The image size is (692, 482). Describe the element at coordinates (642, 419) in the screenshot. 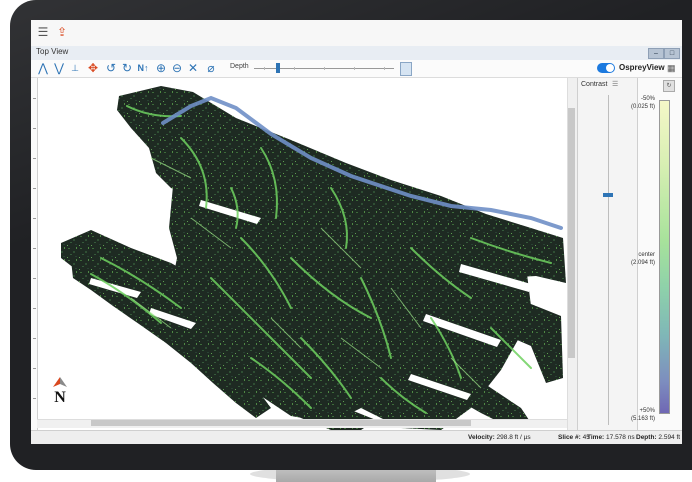

I see `scale-bottom-value: (5.163 ft)` at that location.